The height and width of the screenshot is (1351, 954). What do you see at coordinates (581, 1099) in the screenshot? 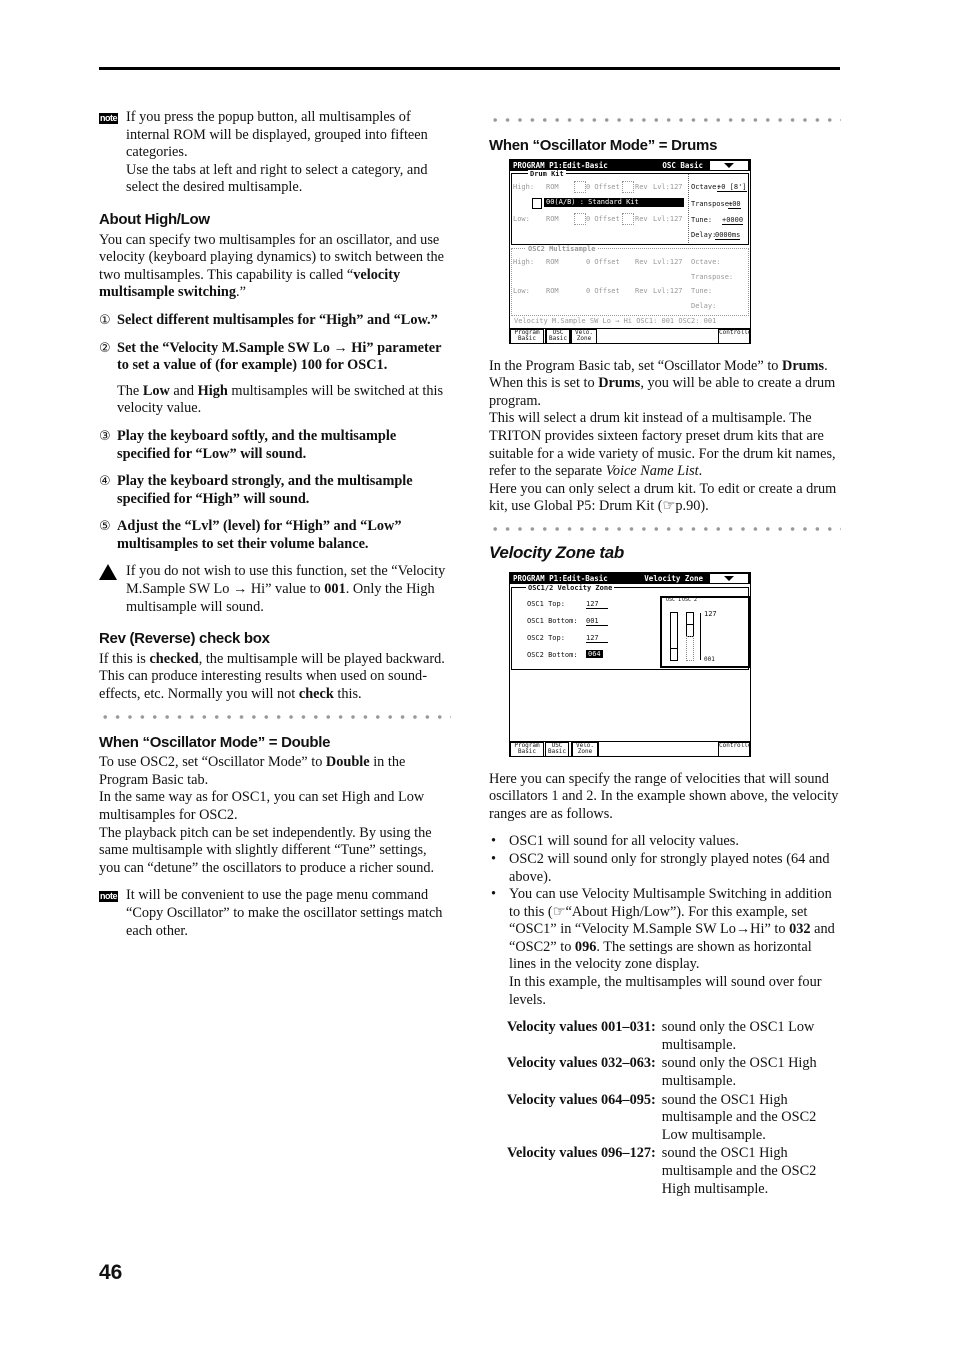
I see `velocity-range: Velocity values 064–095:` at bounding box center [581, 1099].